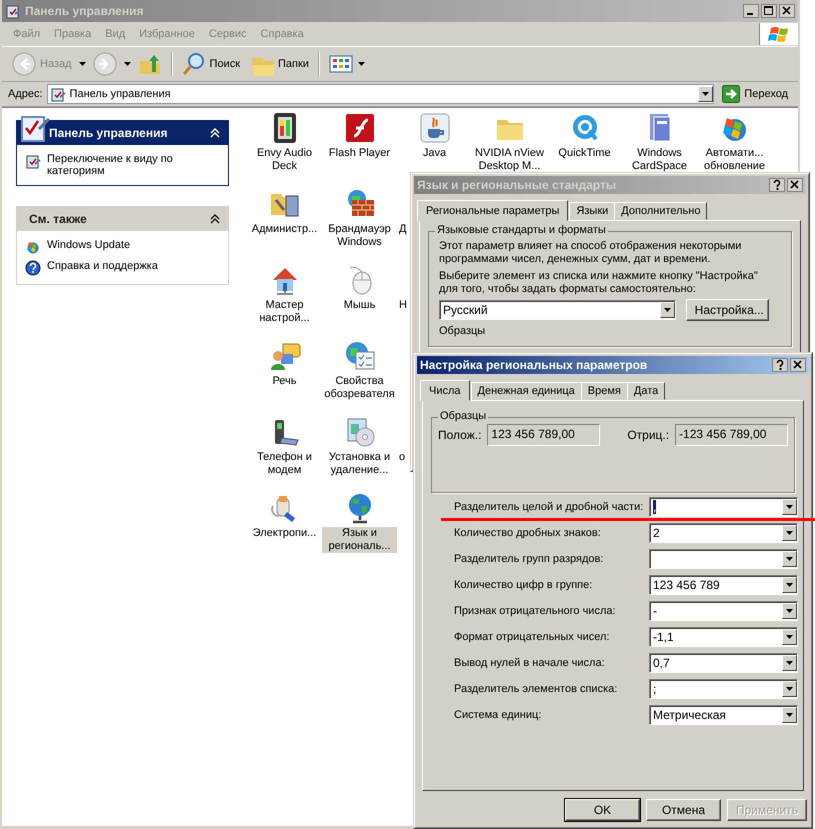 The width and height of the screenshot is (815, 829). I want to click on dropdown: 0,7, so click(723, 663).